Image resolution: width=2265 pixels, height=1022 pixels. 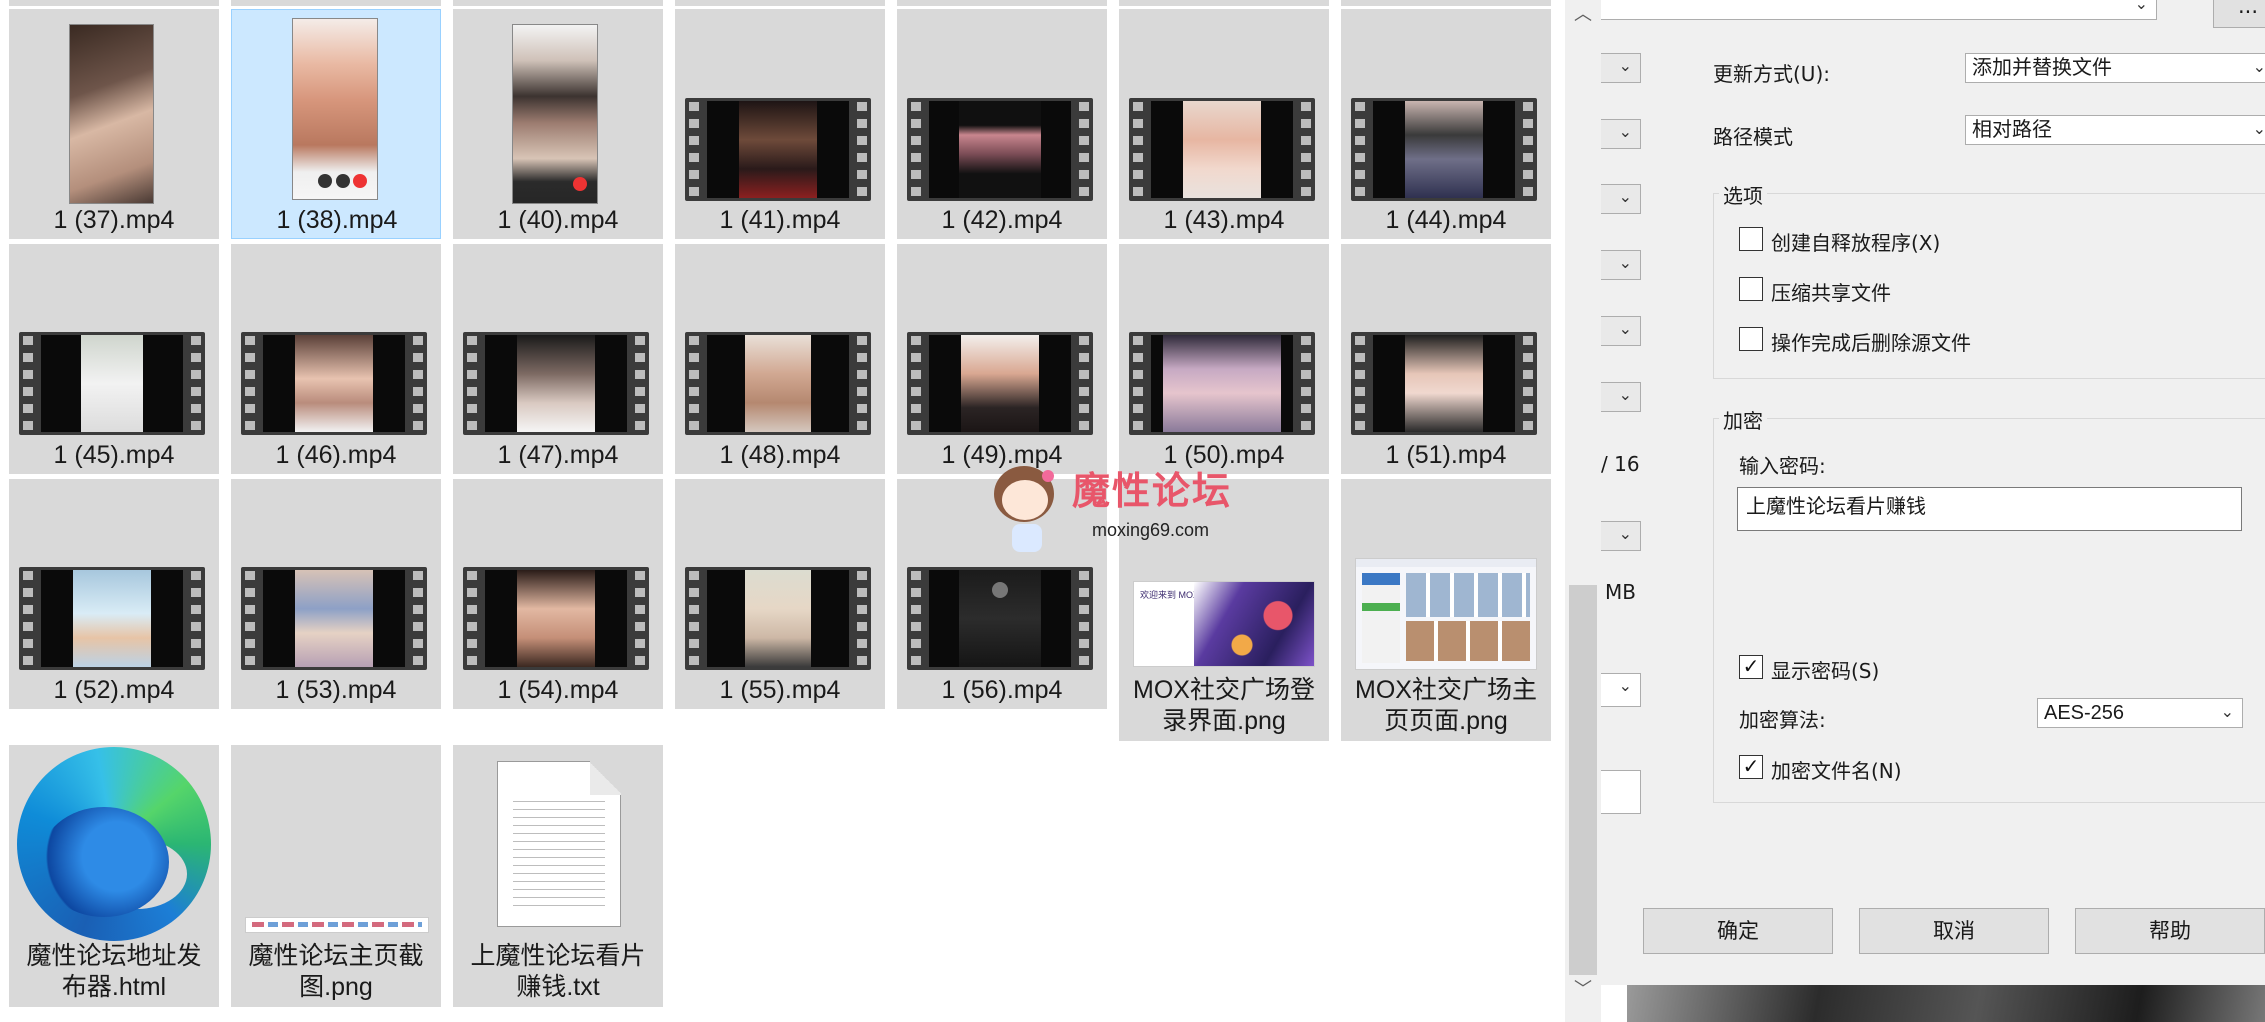 What do you see at coordinates (1224, 610) in the screenshot?
I see `file-tile: 欢迎来到 MOX MOX社交广场登 录界面.png` at bounding box center [1224, 610].